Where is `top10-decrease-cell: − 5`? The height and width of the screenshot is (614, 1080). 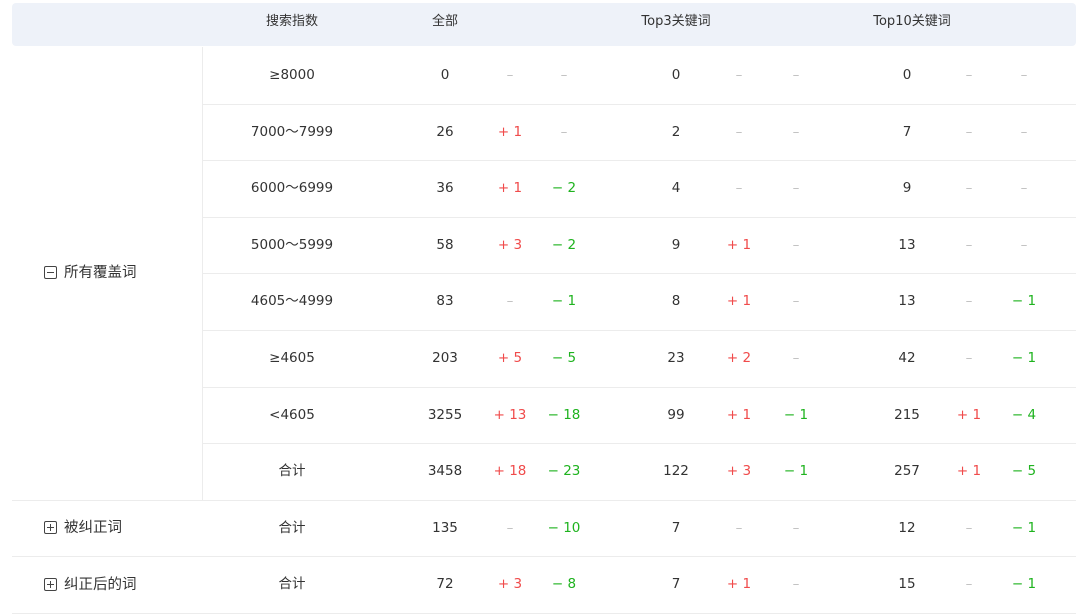
top10-decrease-cell: − 5 is located at coordinates (1024, 471).